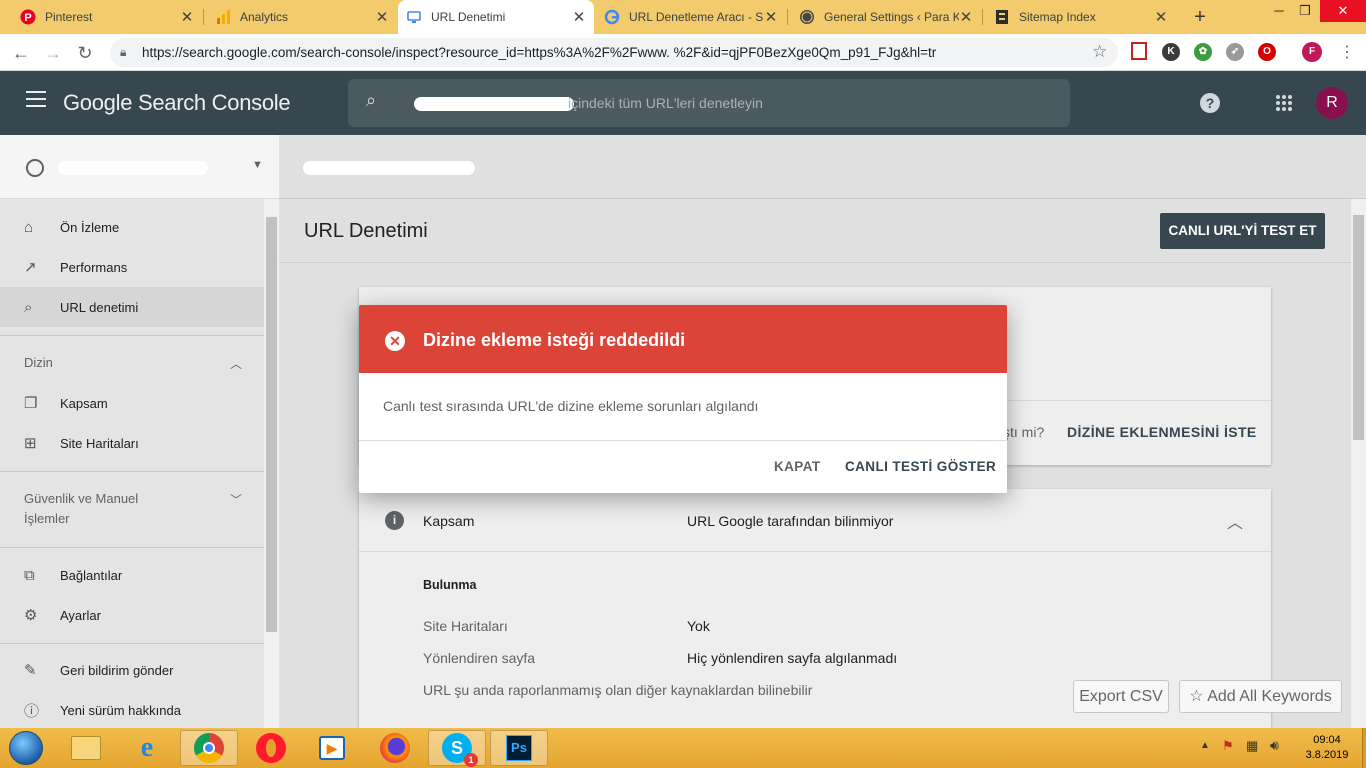 This screenshot has width=1366, height=768. I want to click on taskbar-media-player: ▶, so click(332, 748).